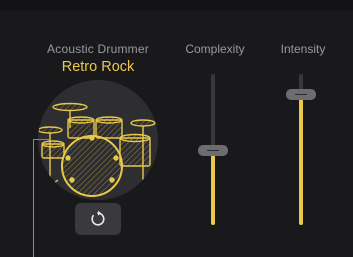 The width and height of the screenshot is (353, 257). Describe the element at coordinates (215, 49) in the screenshot. I see `complexity-label: Complexity` at that location.